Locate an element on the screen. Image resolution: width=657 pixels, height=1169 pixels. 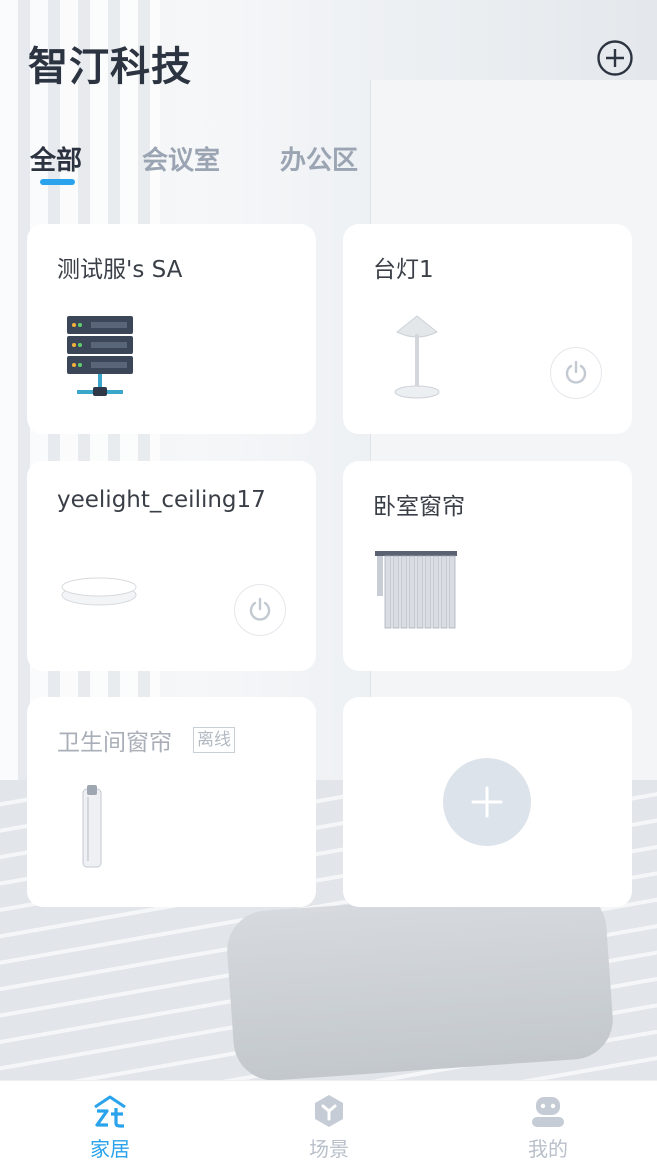
device-name: 卫生间窗帘 is located at coordinates (114, 743).